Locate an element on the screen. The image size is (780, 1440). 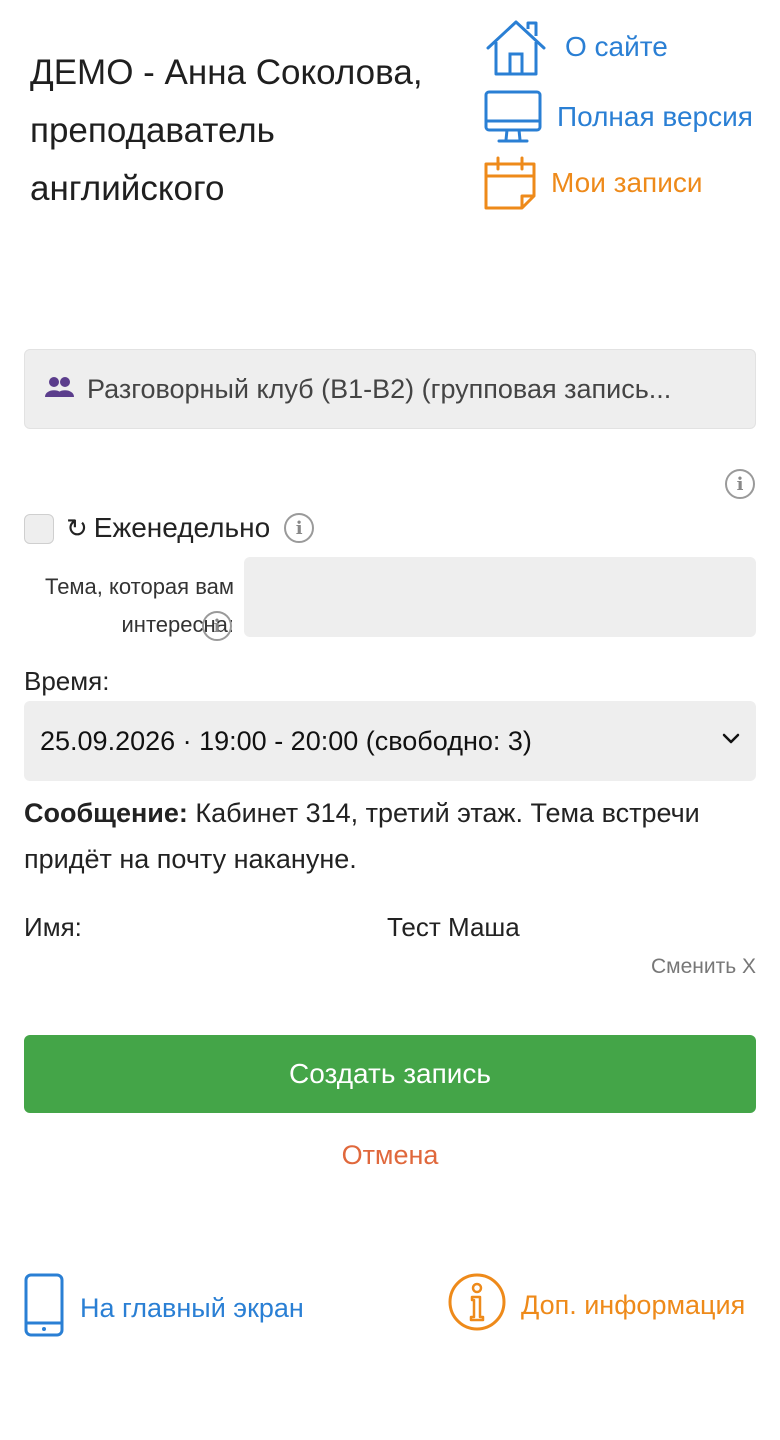
weekly-label: Еженедельно is located at coordinates (182, 527).